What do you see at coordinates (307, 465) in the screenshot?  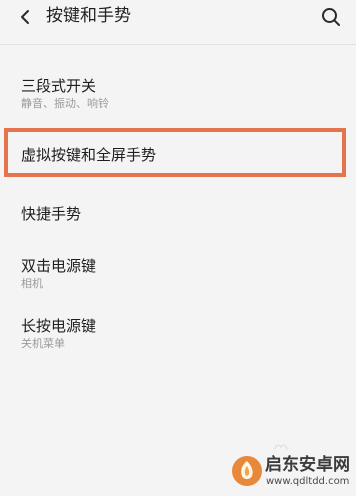 I see `watermark-name: 启东安卓网` at bounding box center [307, 465].